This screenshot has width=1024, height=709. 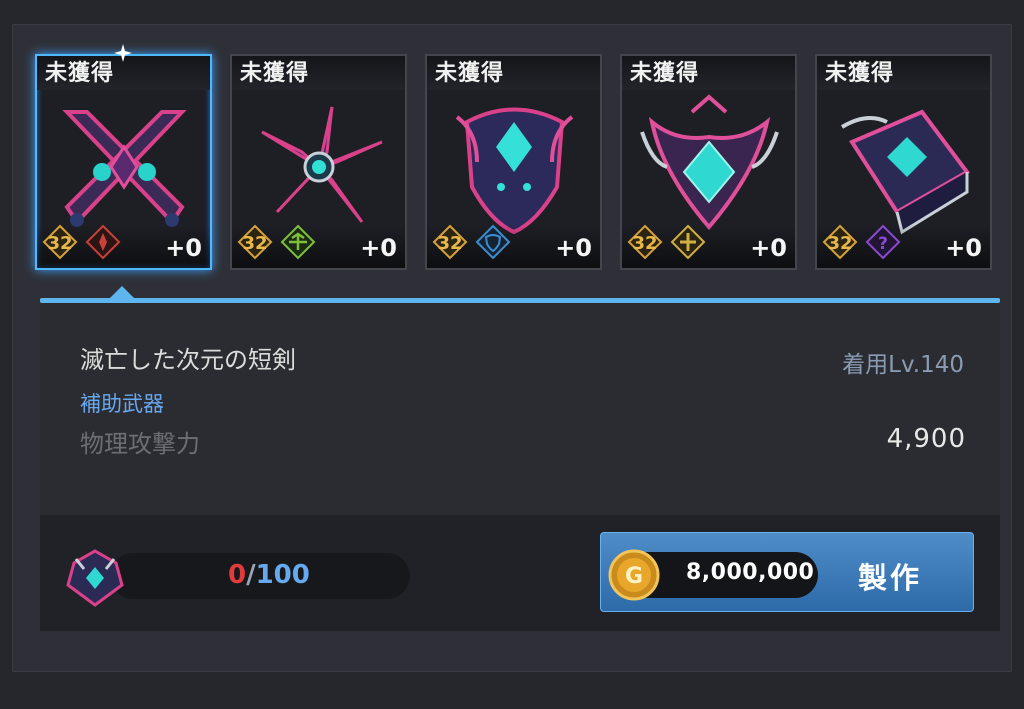 I want to click on required-level: 着用Lv.140, so click(x=903, y=365).